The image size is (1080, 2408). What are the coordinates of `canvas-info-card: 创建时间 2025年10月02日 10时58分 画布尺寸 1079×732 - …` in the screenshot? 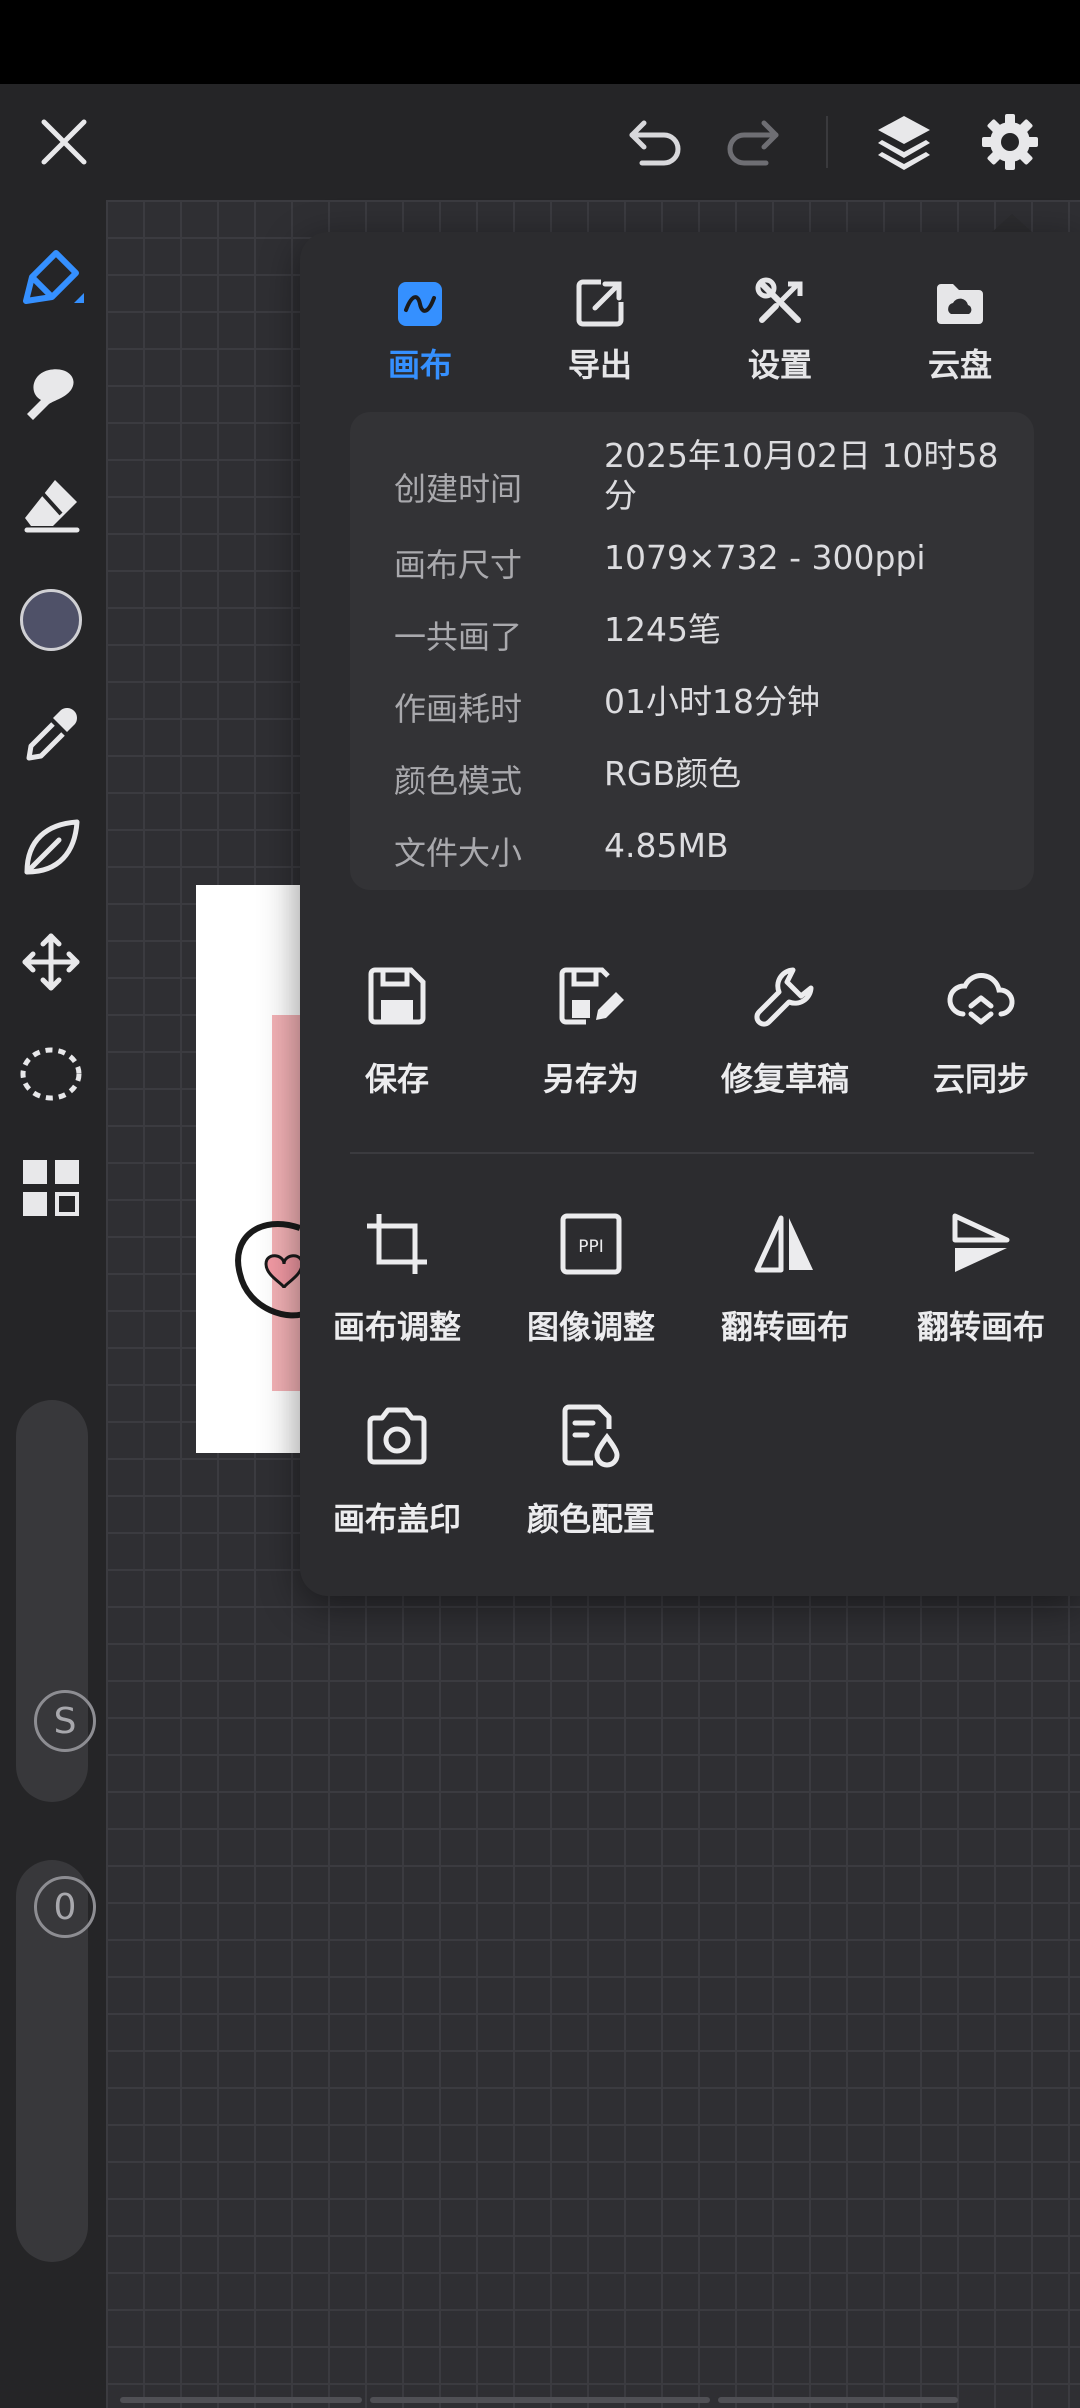 It's located at (692, 651).